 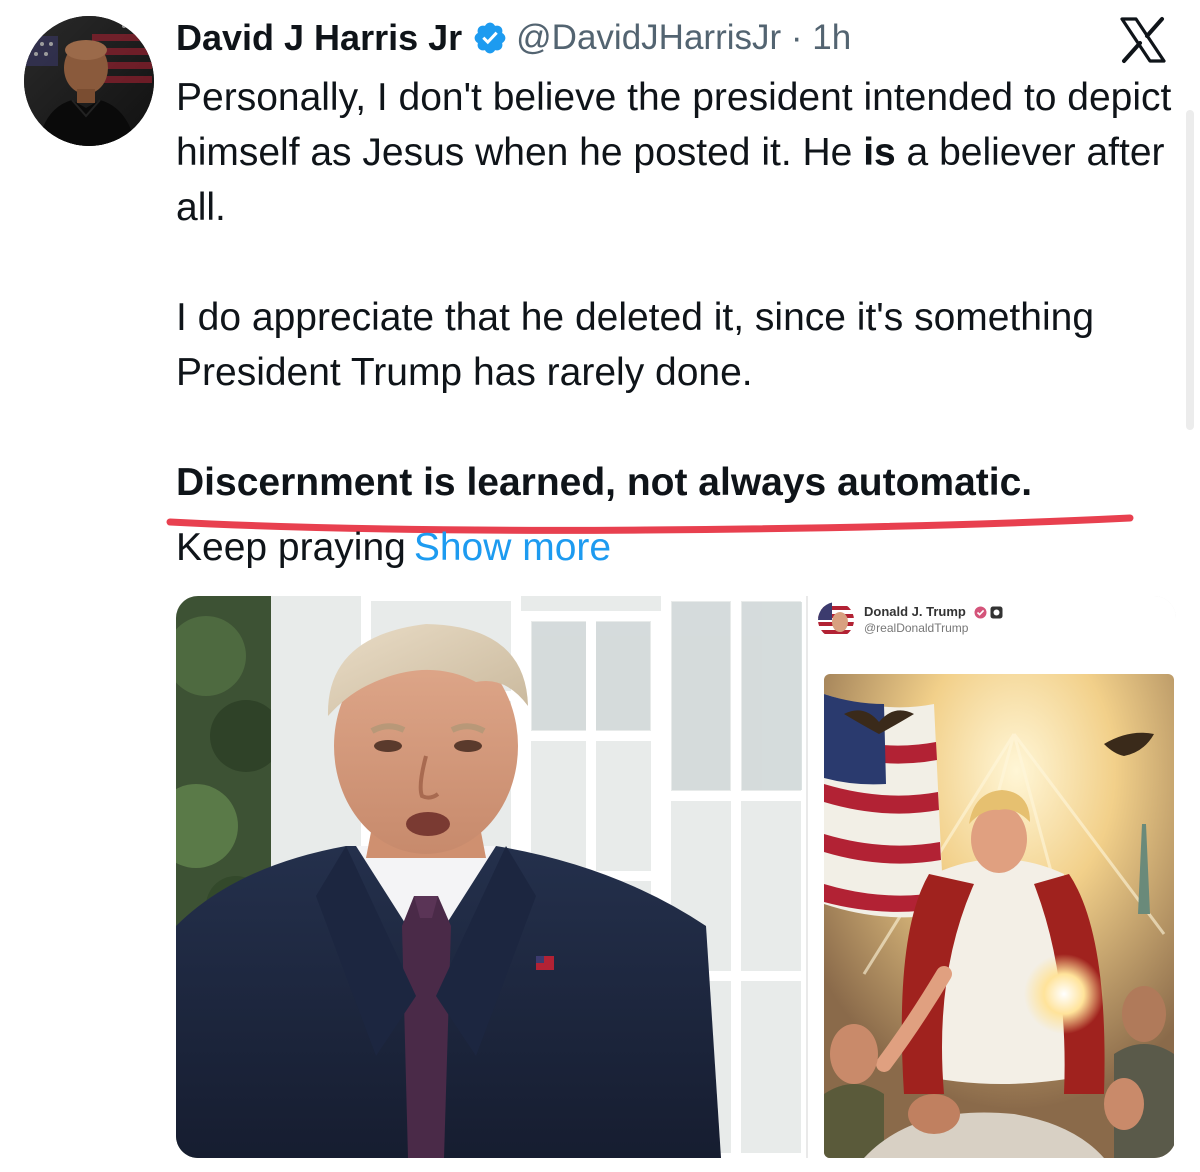 I want to click on x-logo-icon, so click(x=1143, y=40).